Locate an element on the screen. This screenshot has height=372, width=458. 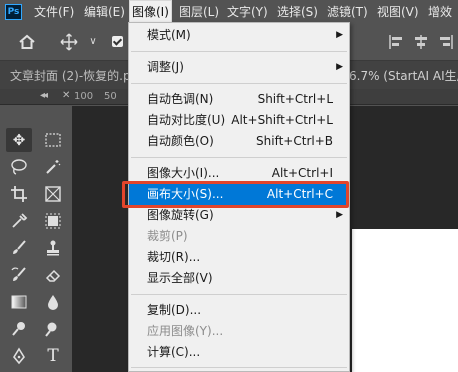
photoshop-logo: Ps is located at coordinates (13, 12).